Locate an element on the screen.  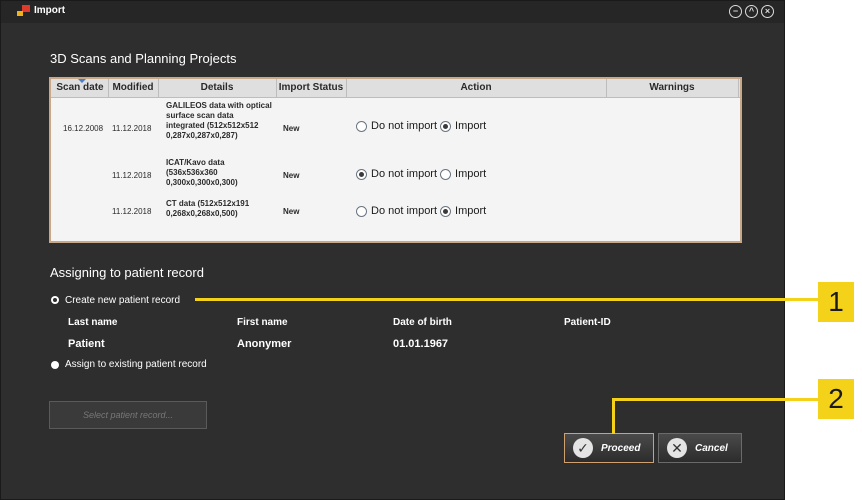
column-header-modified: Modified is located at coordinates (133, 87).